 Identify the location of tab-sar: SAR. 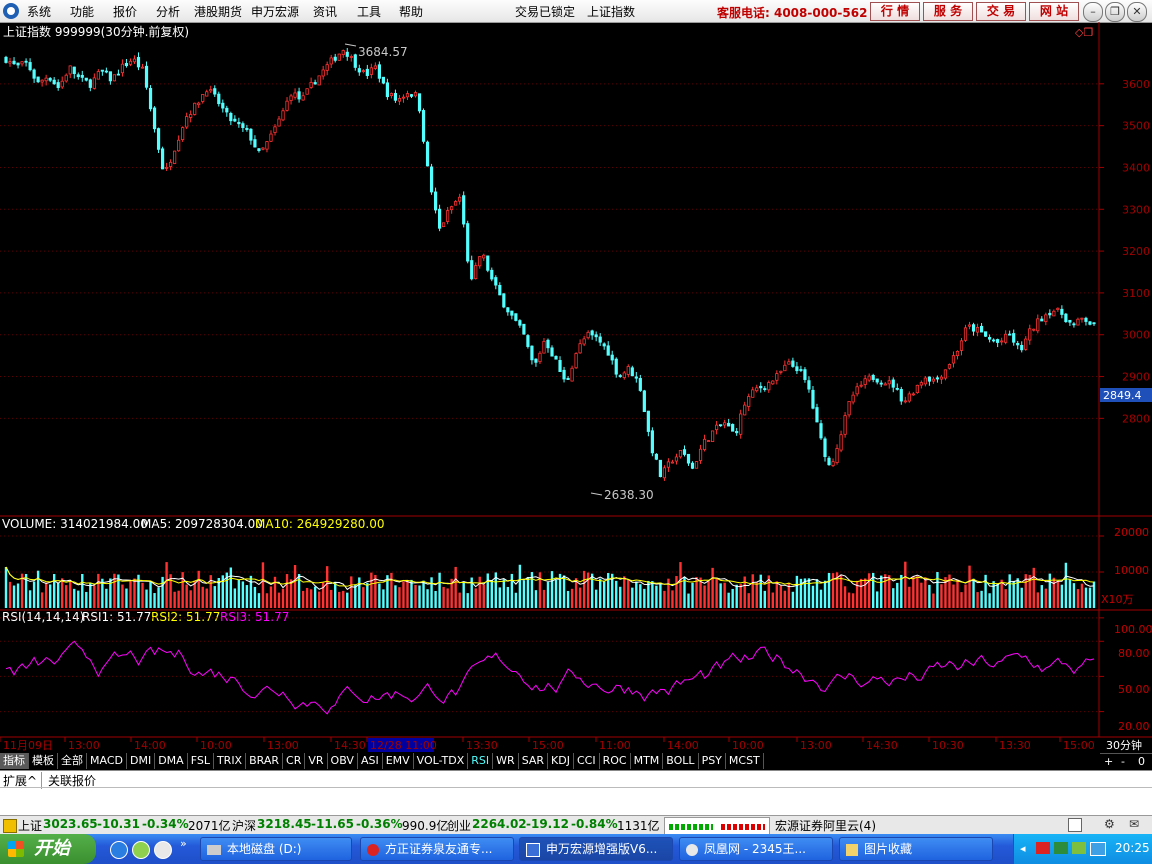
(534, 761).